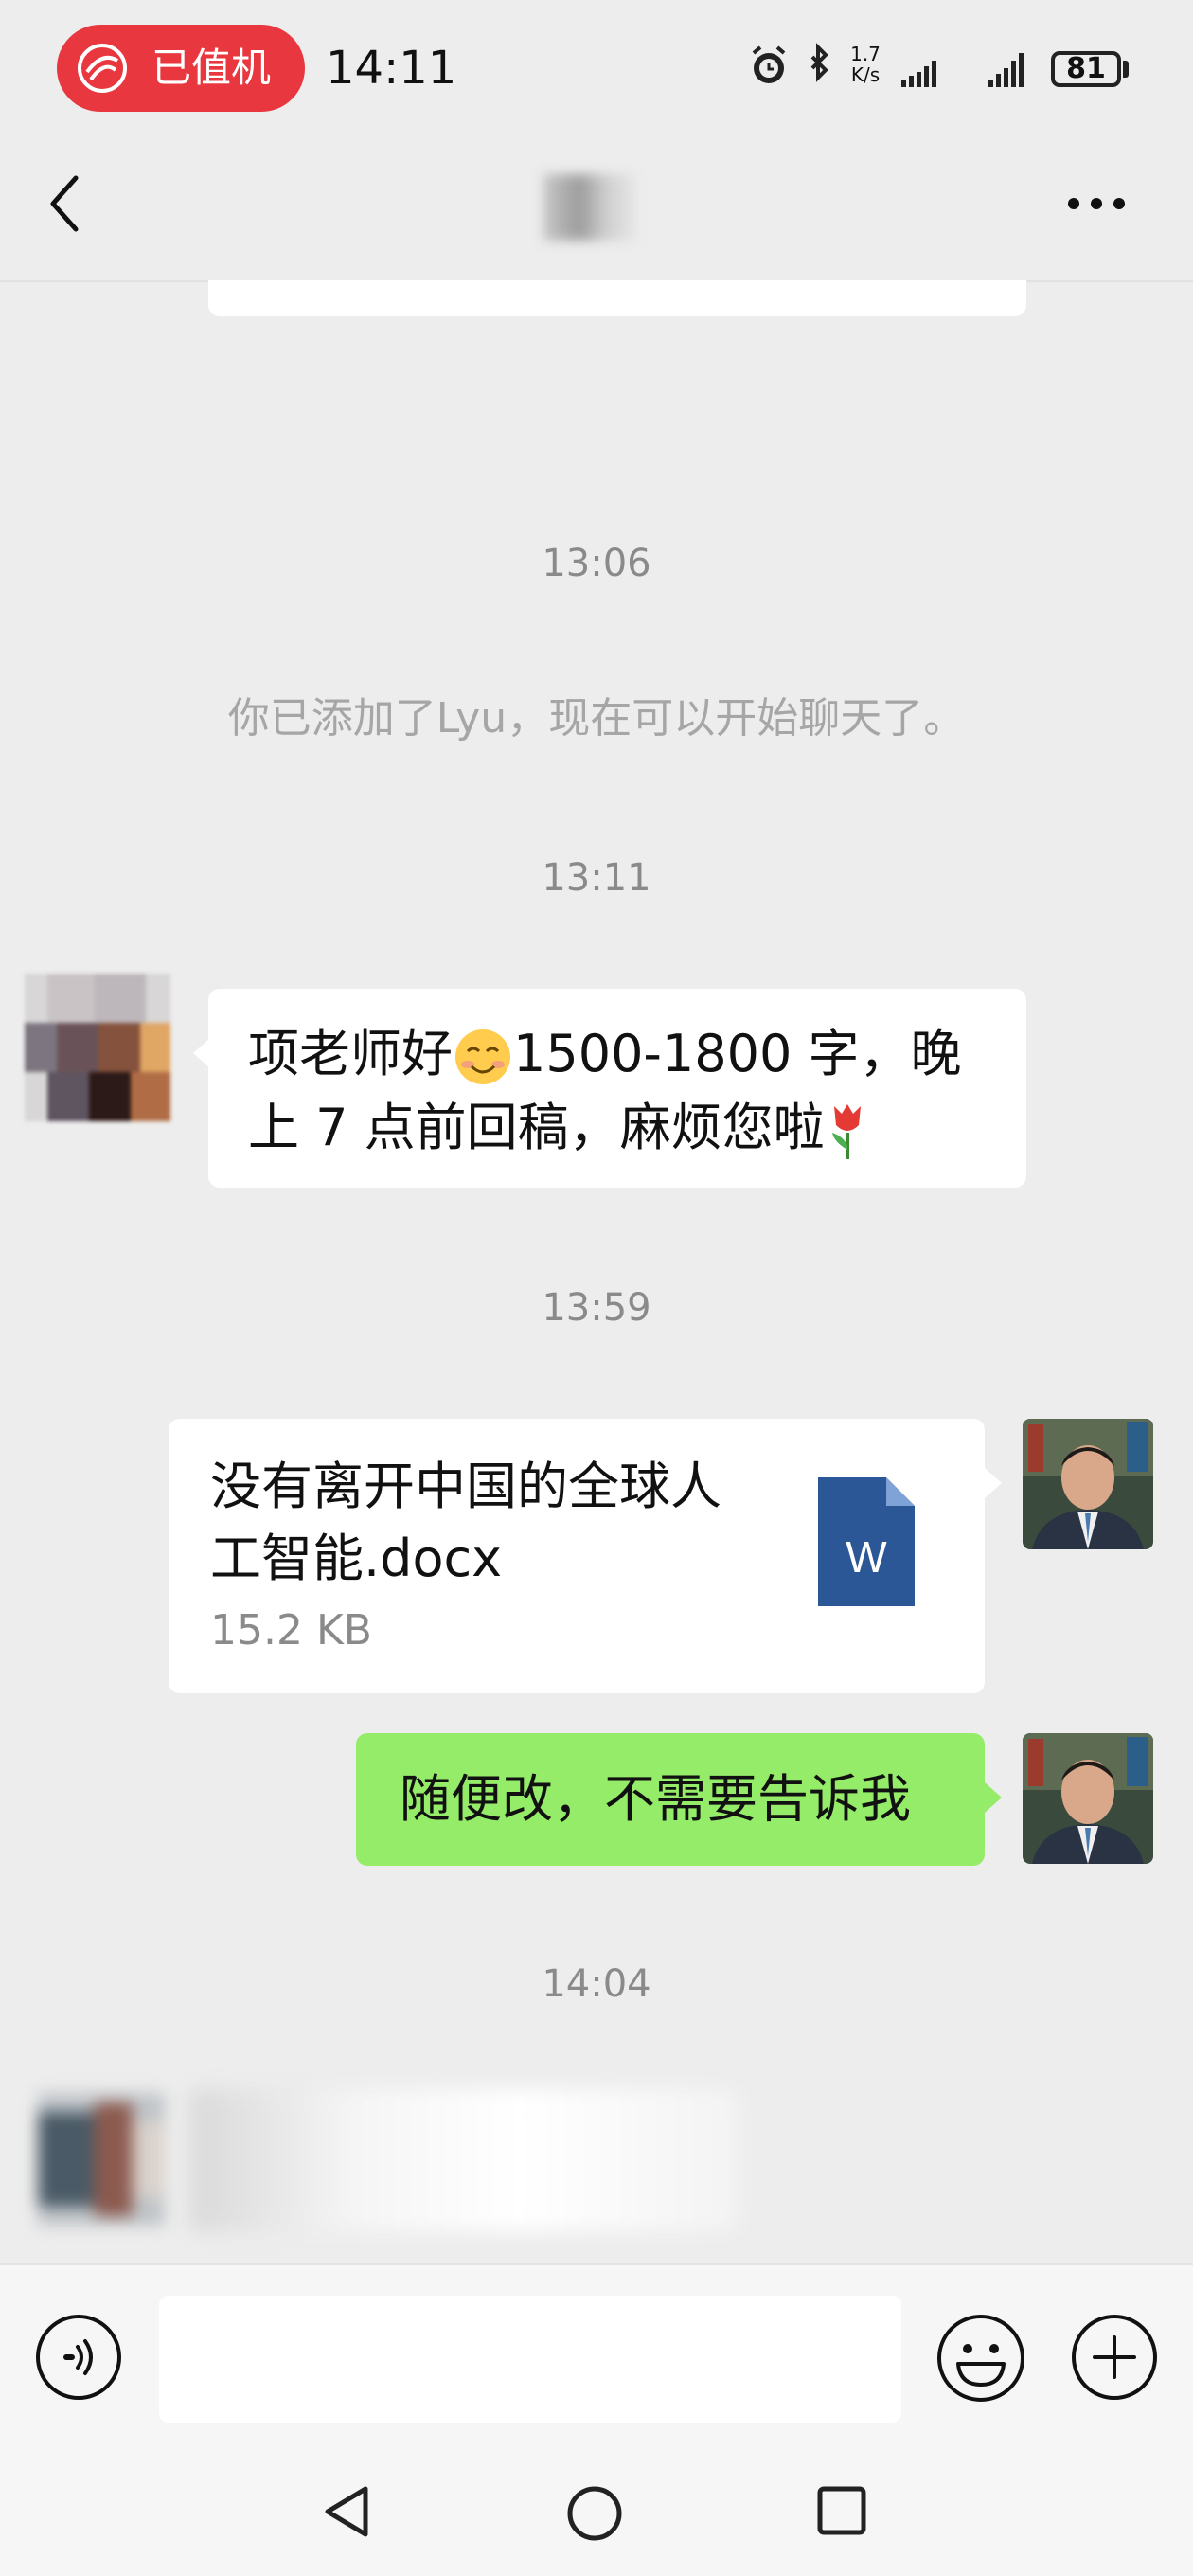 This screenshot has height=2576, width=1193. What do you see at coordinates (464, 2160) in the screenshot?
I see `incoming-message-redacted` at bounding box center [464, 2160].